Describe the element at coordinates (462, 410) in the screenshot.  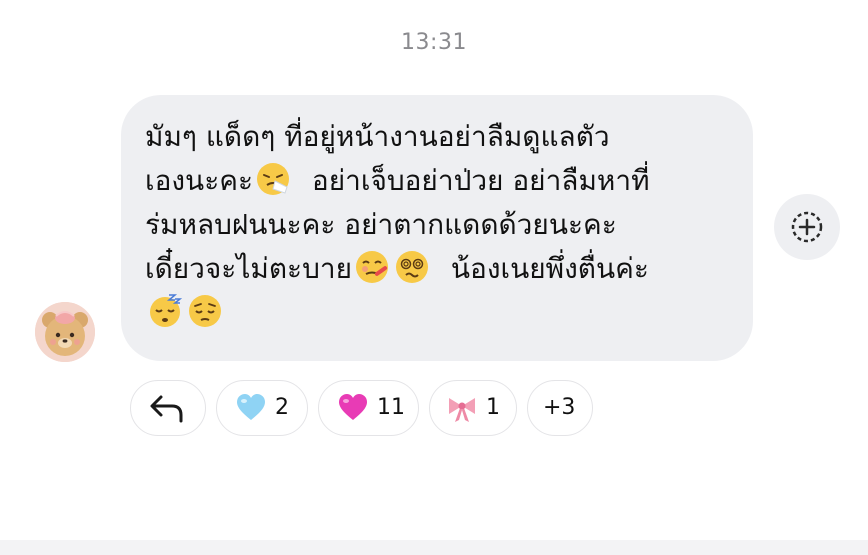
I see `ribbon-bow-icon` at that location.